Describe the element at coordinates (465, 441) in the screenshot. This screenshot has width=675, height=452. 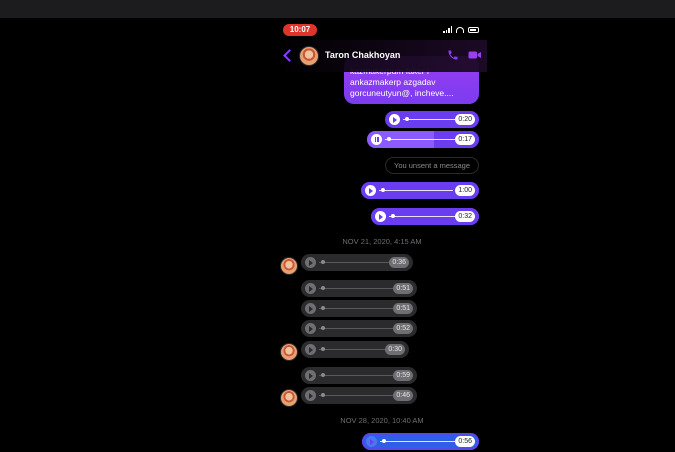
I see `voice-duration: 0:56` at that location.